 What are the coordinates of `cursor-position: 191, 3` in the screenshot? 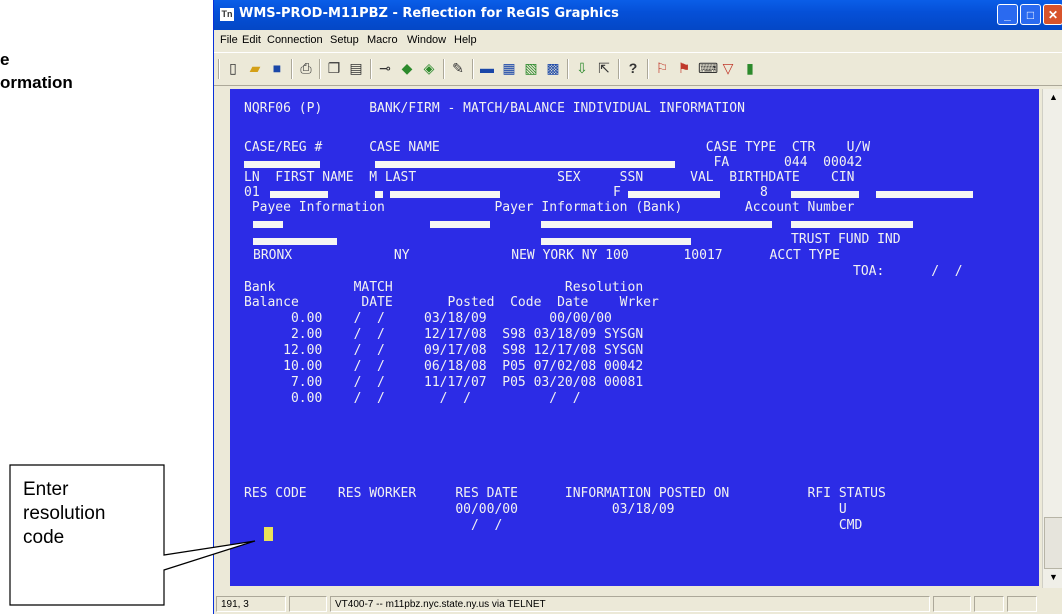 It's located at (251, 604).